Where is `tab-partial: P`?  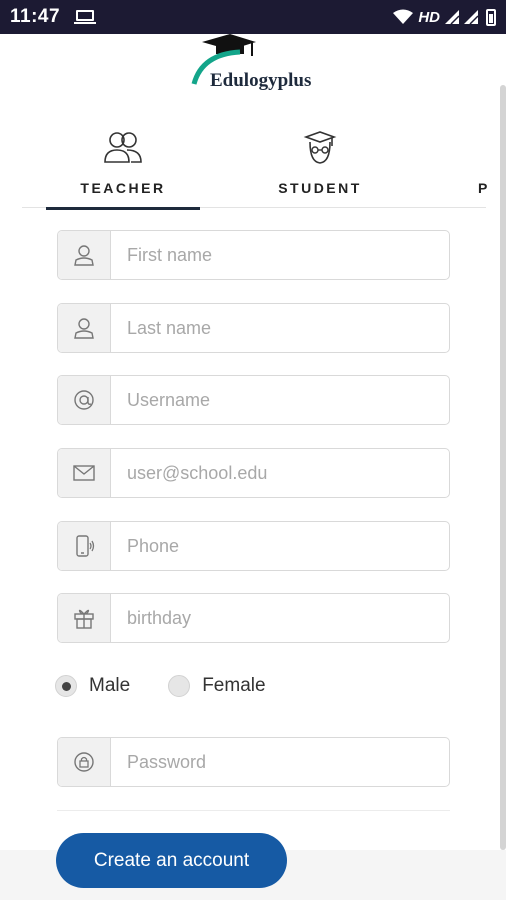
tab-partial: P is located at coordinates (488, 168).